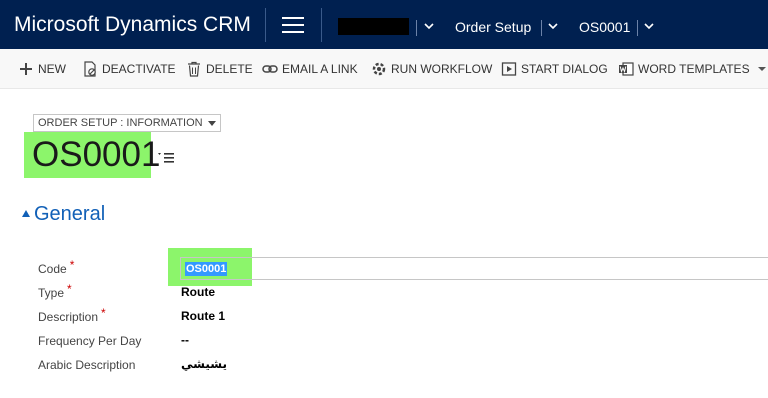 The height and width of the screenshot is (398, 768). I want to click on email-link-button-label: EMAIL A LINK, so click(320, 69).